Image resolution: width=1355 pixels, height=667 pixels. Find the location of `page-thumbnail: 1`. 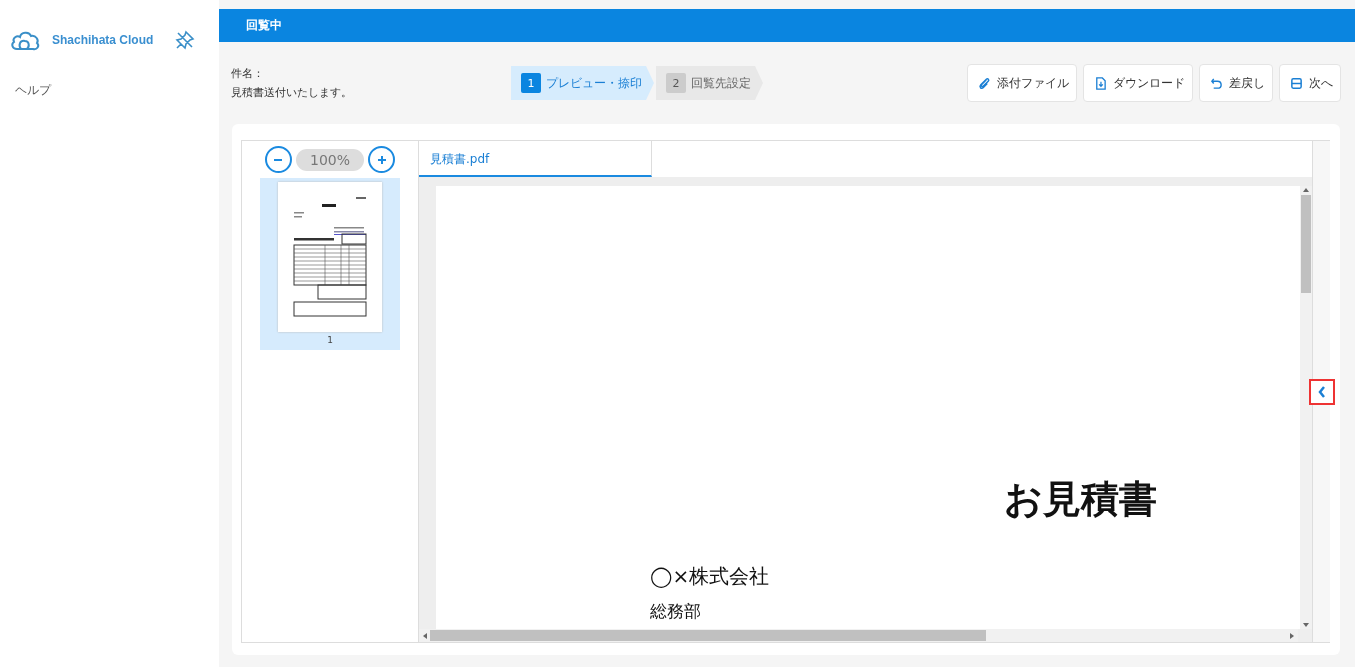

page-thumbnail: 1 is located at coordinates (330, 264).